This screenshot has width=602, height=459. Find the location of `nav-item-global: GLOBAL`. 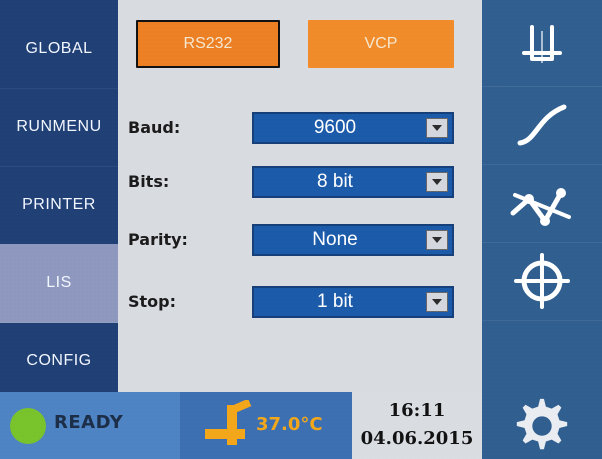

nav-item-global: GLOBAL is located at coordinates (59, 49).